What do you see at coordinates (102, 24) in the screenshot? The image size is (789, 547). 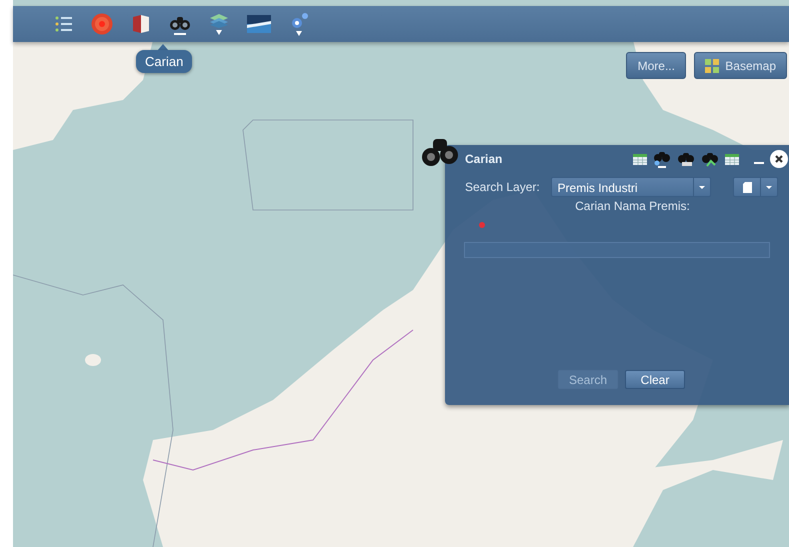 I see `target-icon` at bounding box center [102, 24].